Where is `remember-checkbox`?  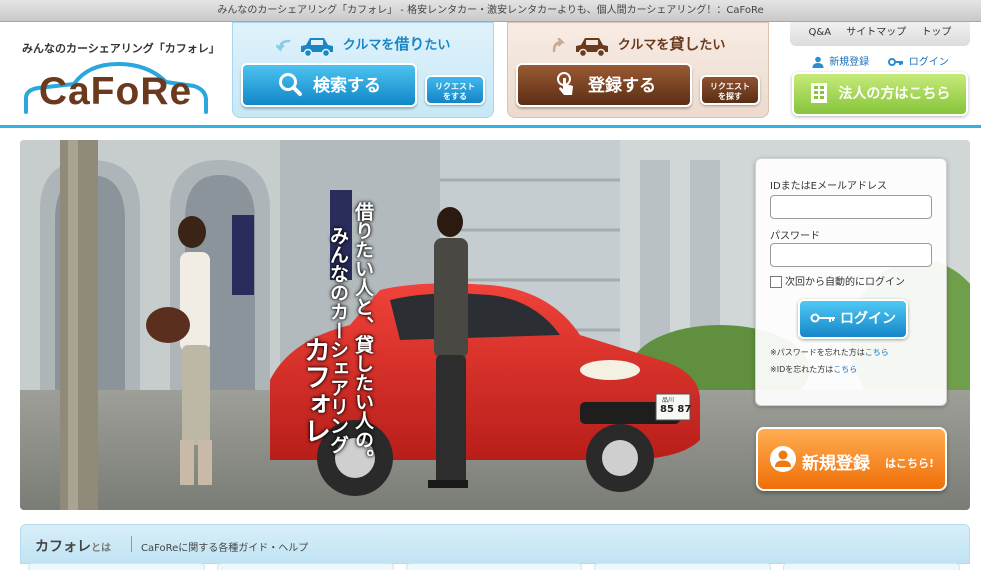 remember-checkbox is located at coordinates (776, 282).